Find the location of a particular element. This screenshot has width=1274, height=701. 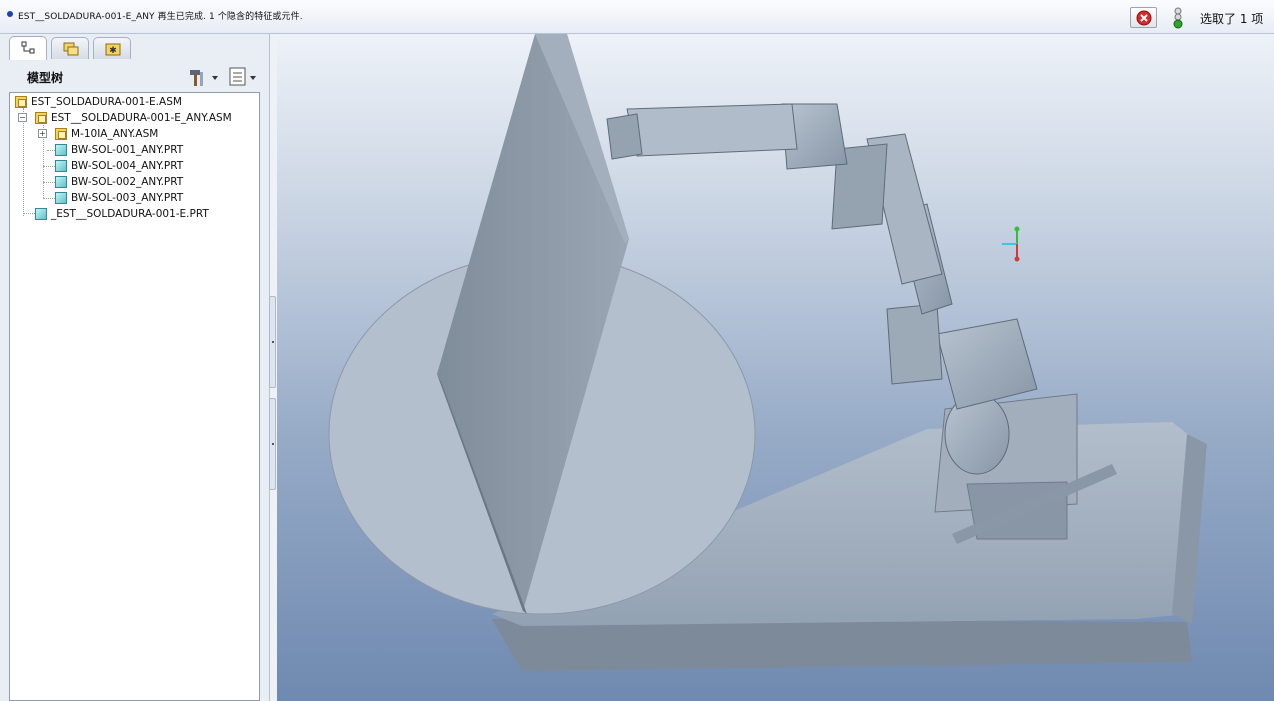

model-tree-icon is located at coordinates (28, 47).